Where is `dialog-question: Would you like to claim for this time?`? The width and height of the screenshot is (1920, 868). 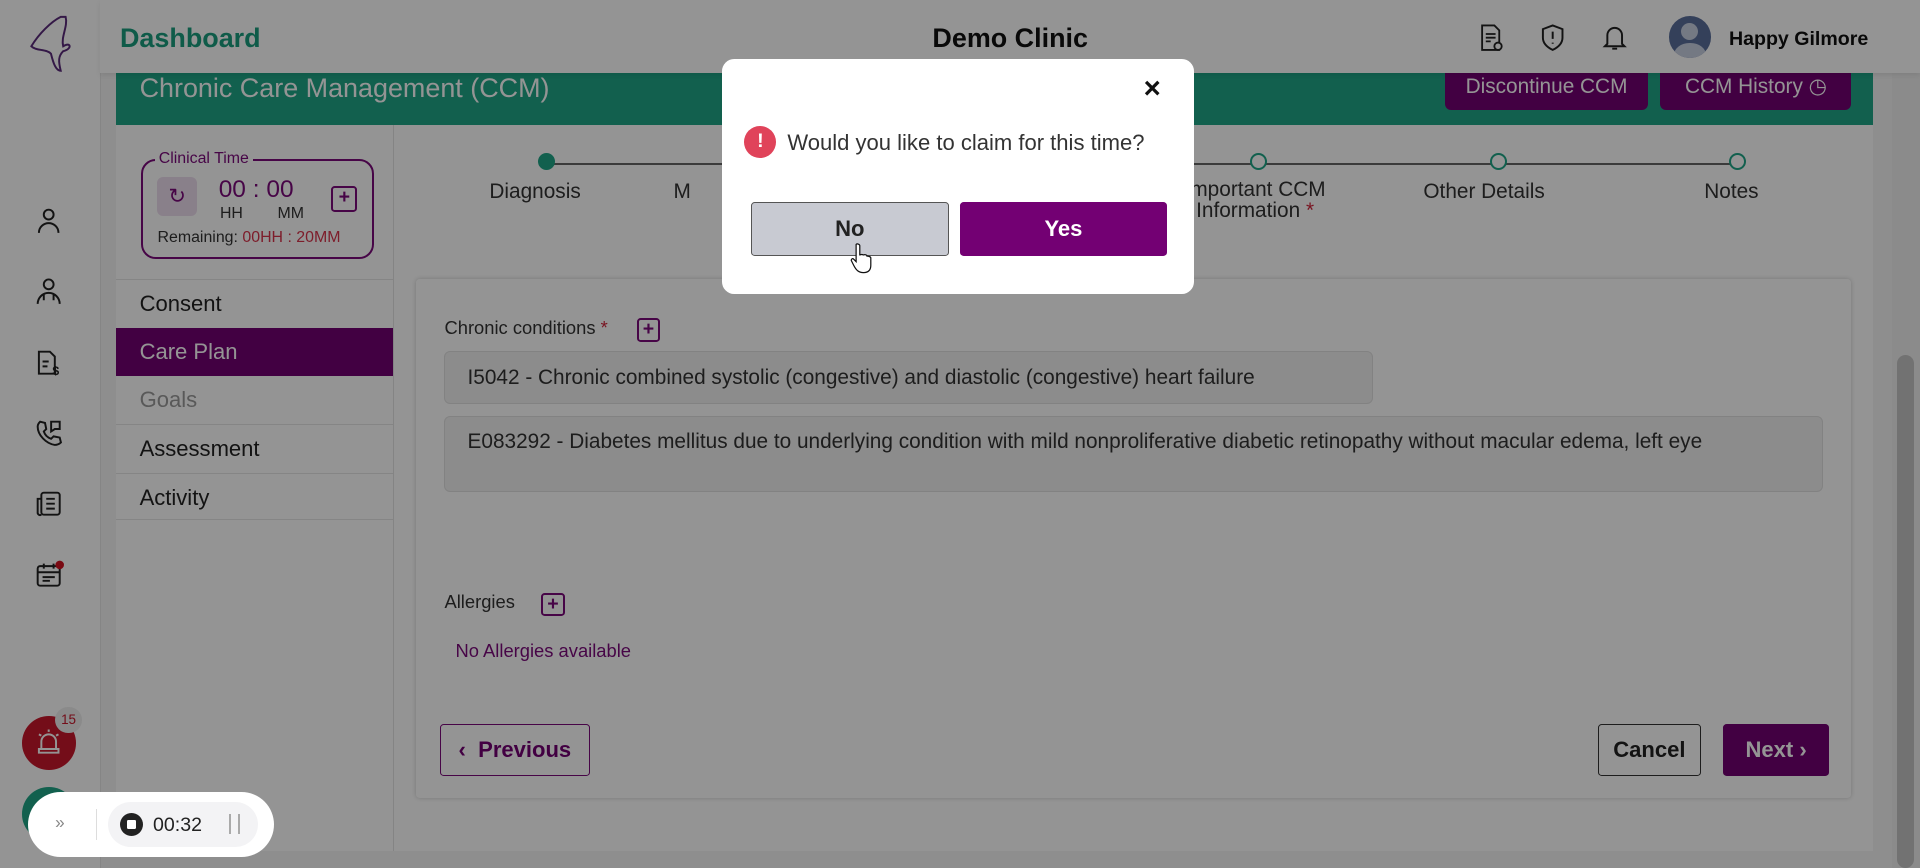
dialog-question: Would you like to claim for this time? is located at coordinates (966, 142).